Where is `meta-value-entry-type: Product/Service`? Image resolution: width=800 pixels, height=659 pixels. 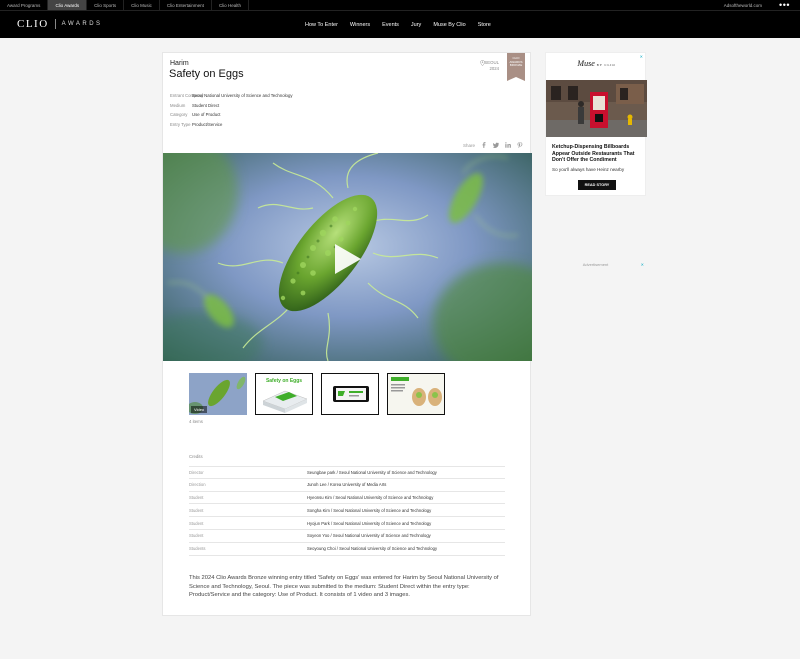
meta-value-entry-type: Product/Service is located at coordinates (207, 125).